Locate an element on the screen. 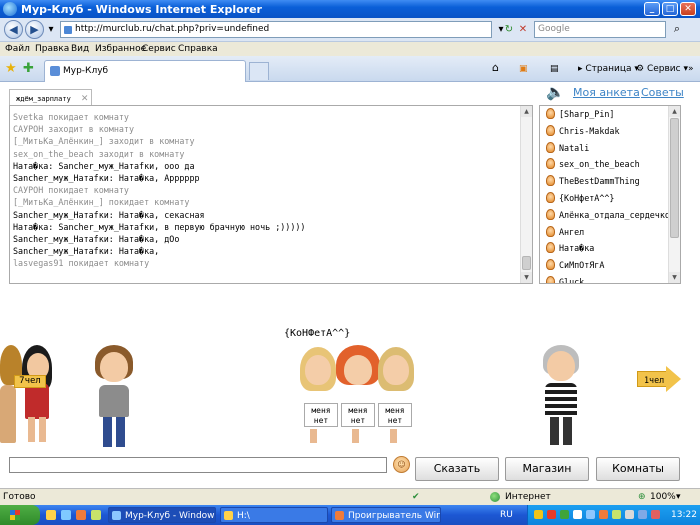 Image resolution: width=700 pixels, height=525 pixels. avatar-group-left is located at coordinates (30, 395).